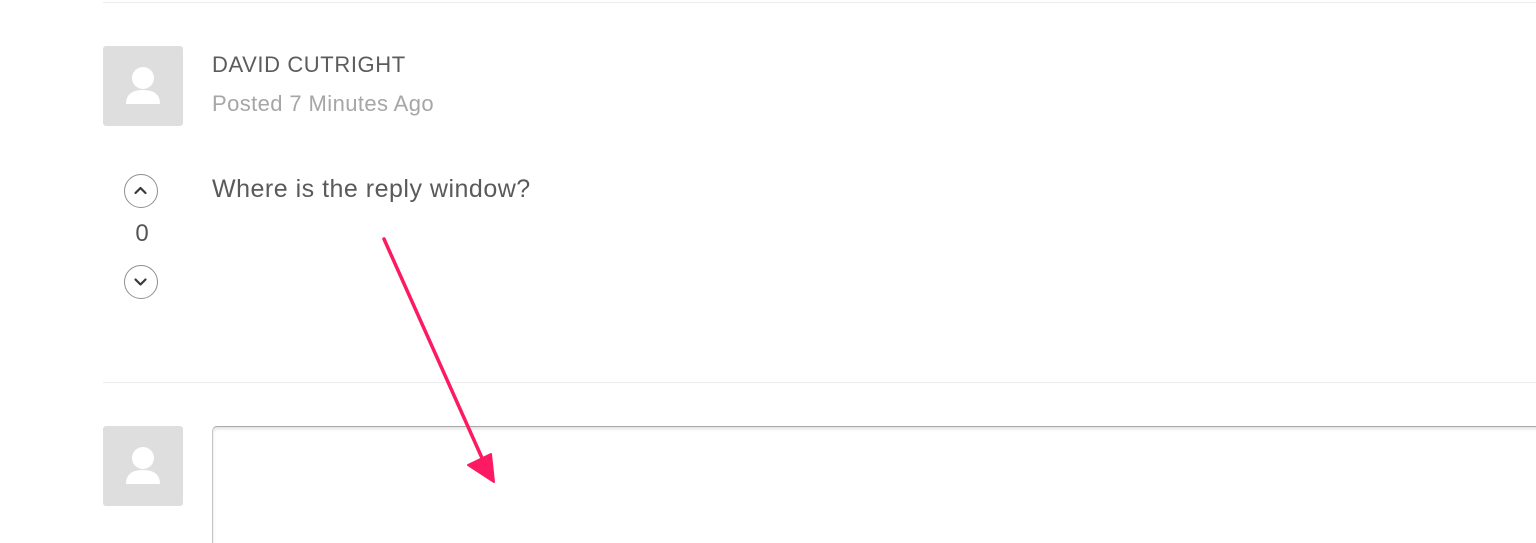 The height and width of the screenshot is (543, 1536). I want to click on comment-body: Where is the reply window?, so click(371, 189).